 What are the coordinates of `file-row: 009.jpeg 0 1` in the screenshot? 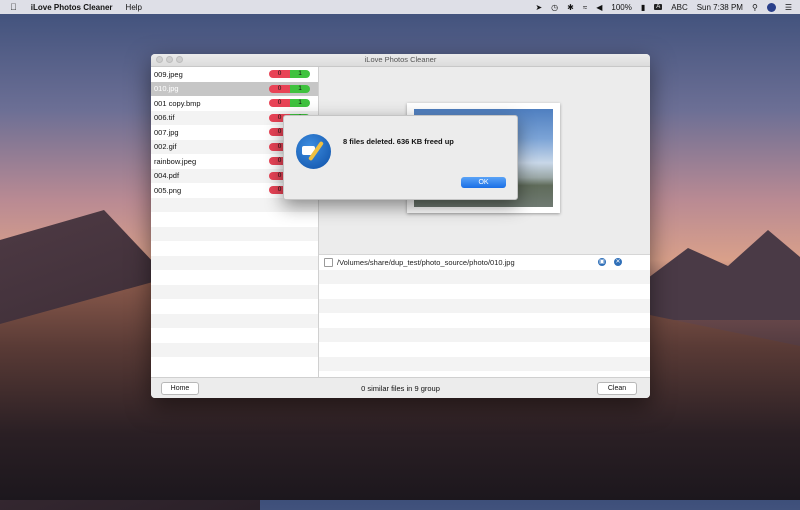 It's located at (234, 74).